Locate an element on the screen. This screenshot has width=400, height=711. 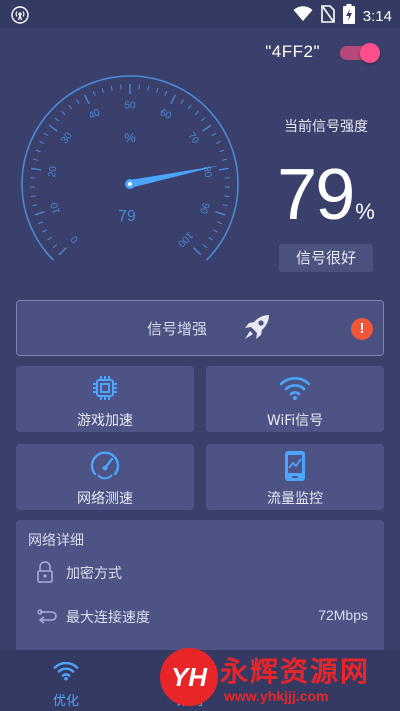
detail-row-encryption: 加密方式 is located at coordinates (200, 573).